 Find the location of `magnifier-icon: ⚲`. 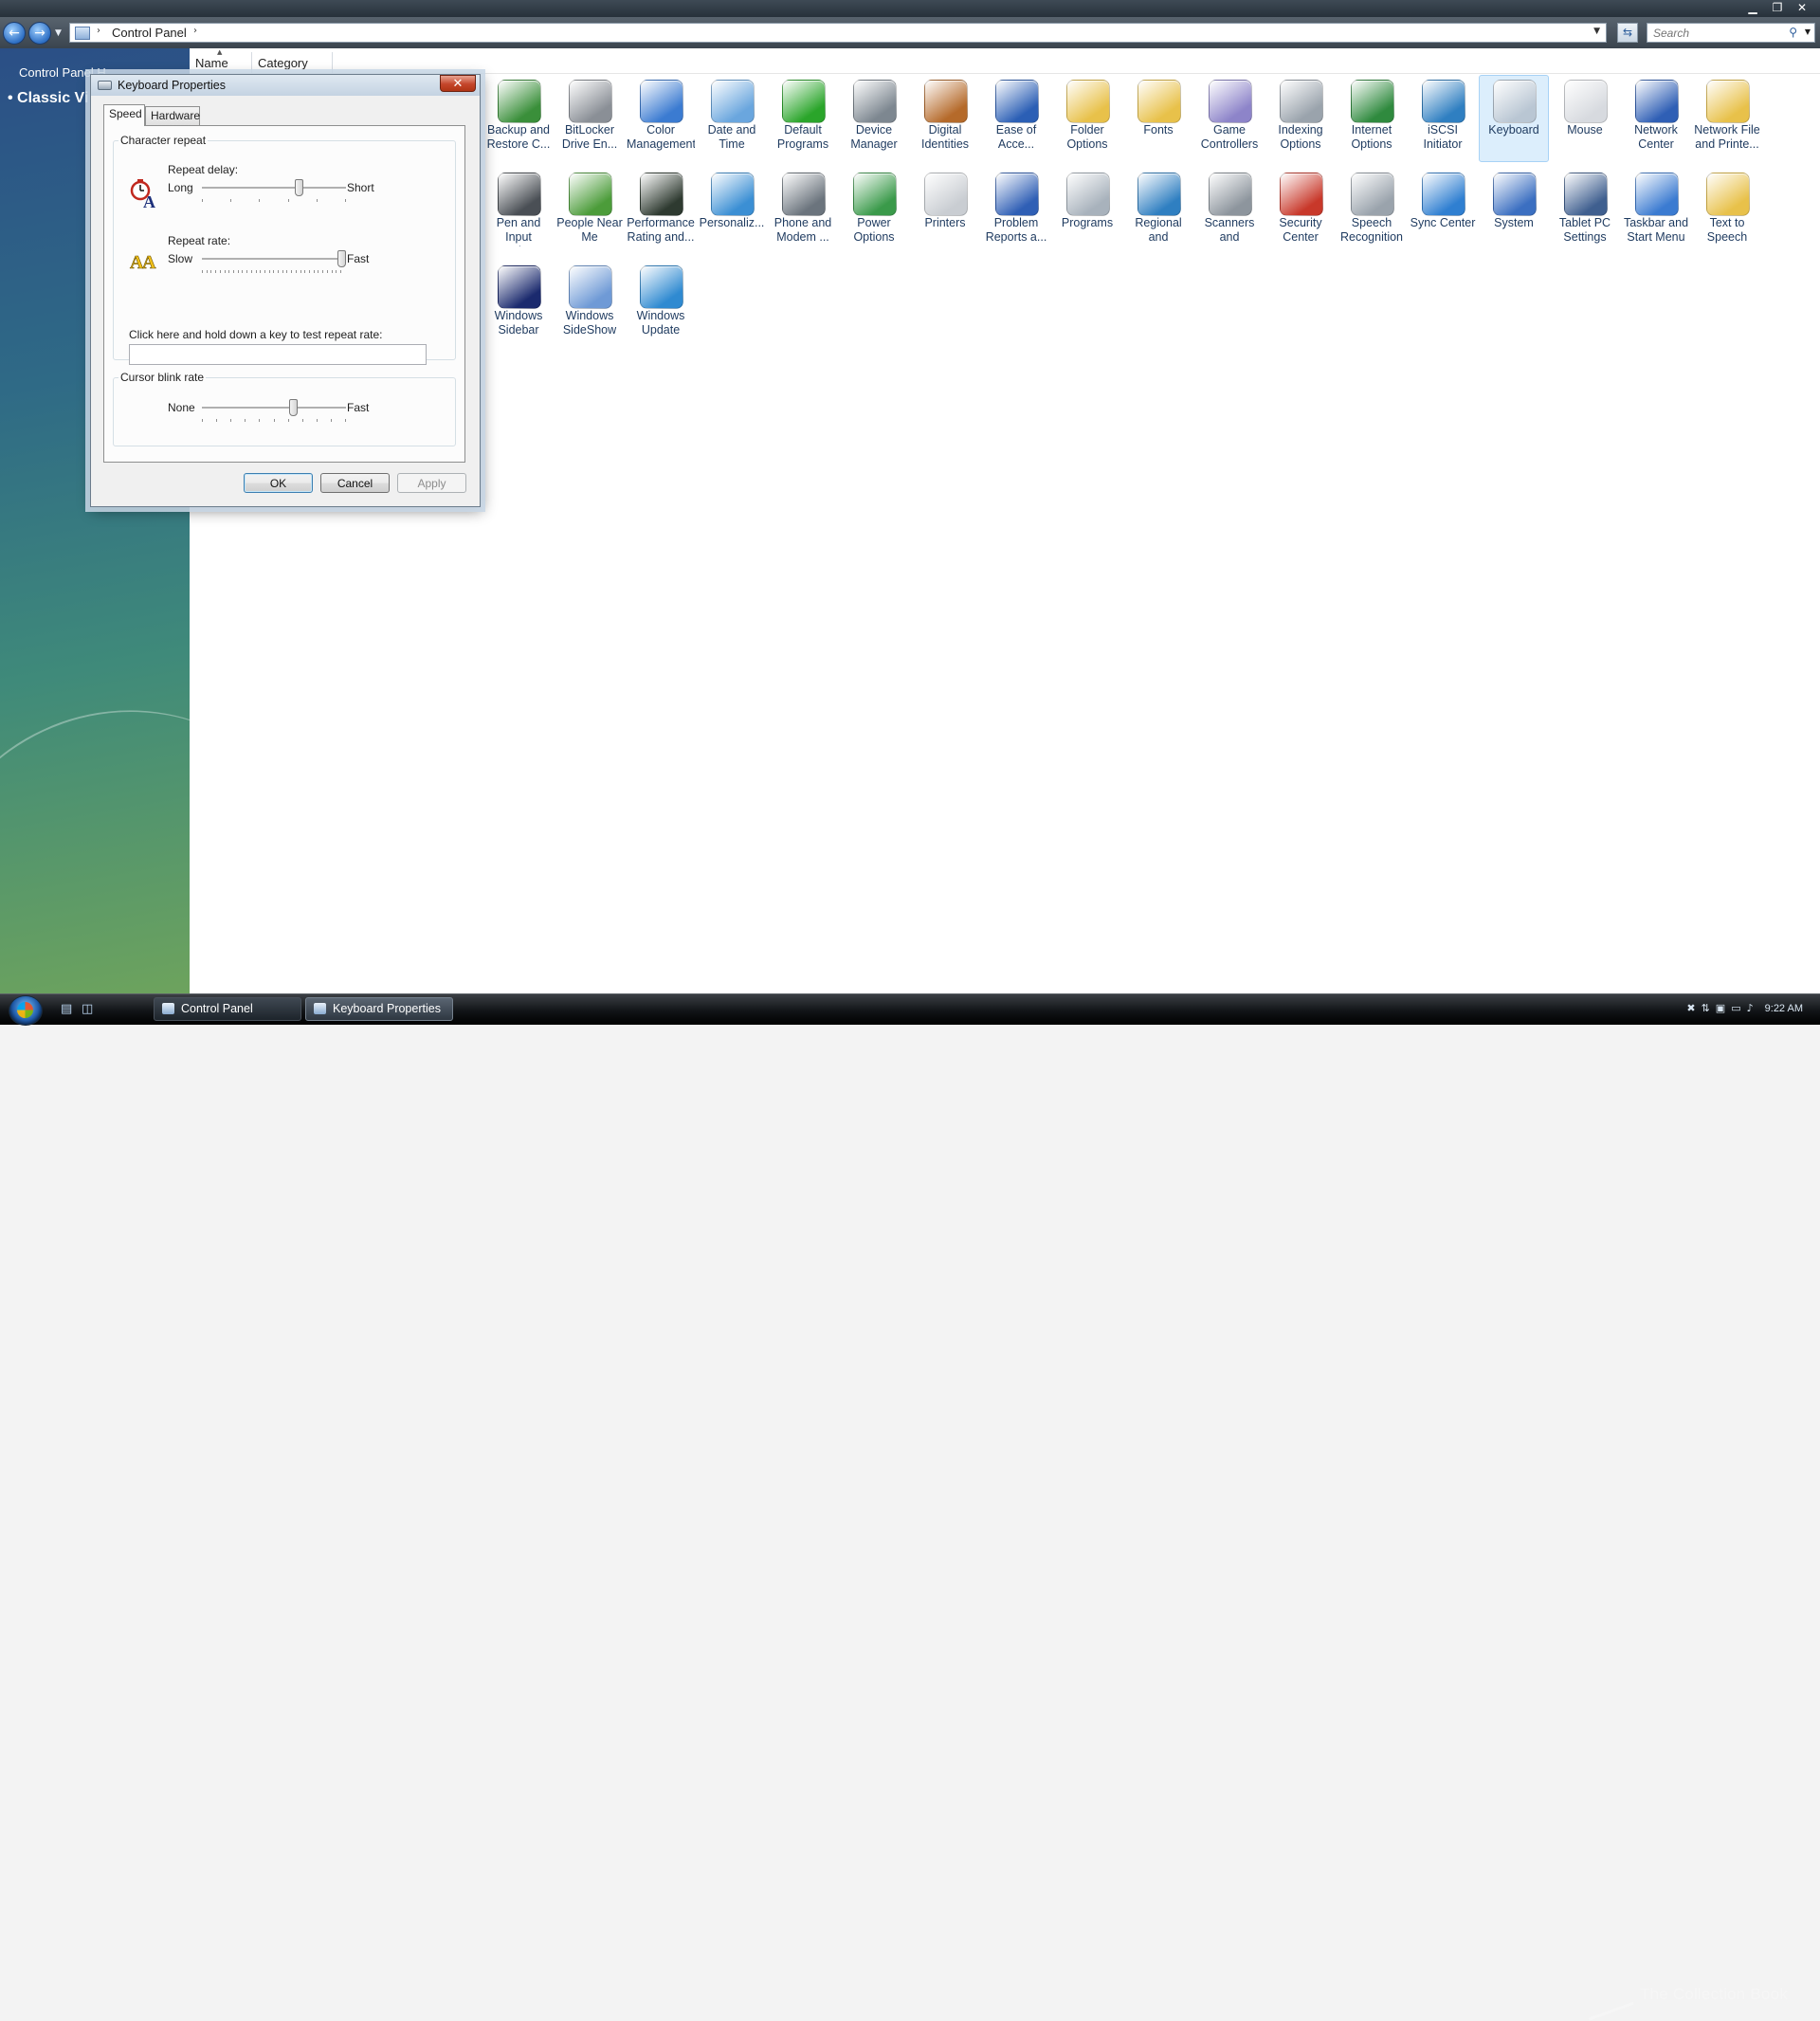

magnifier-icon: ⚲ is located at coordinates (1793, 32).